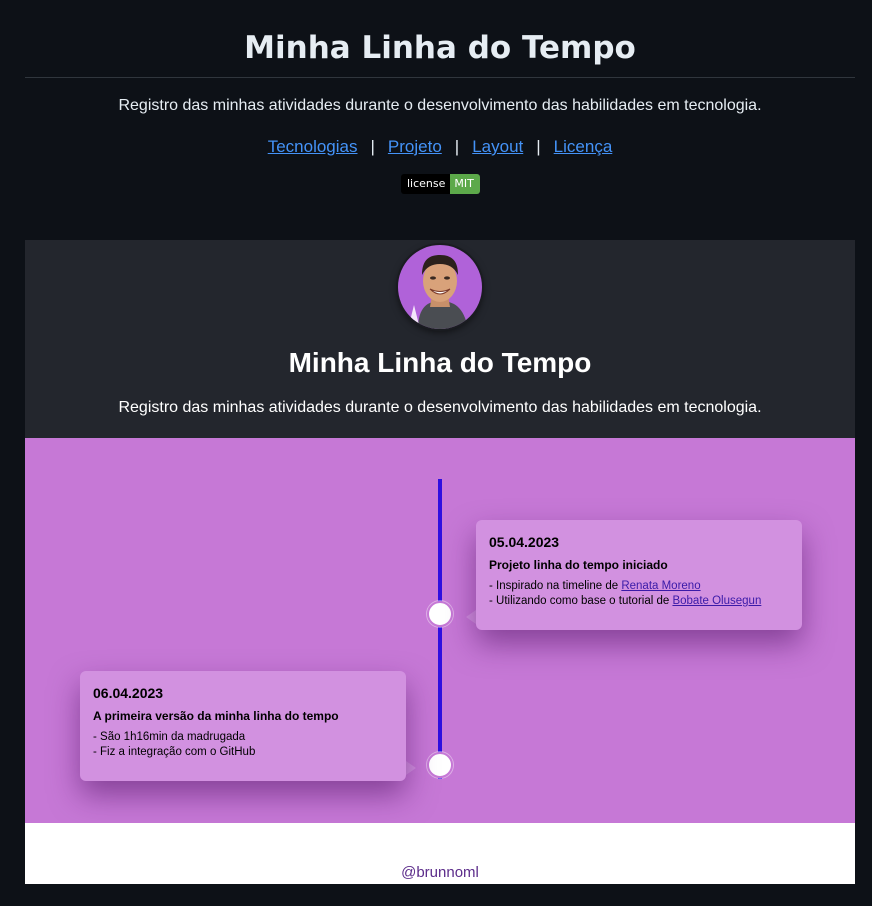 This screenshot has width=872, height=906. I want to click on preview-title: Minha Linha do Tempo, so click(440, 362).